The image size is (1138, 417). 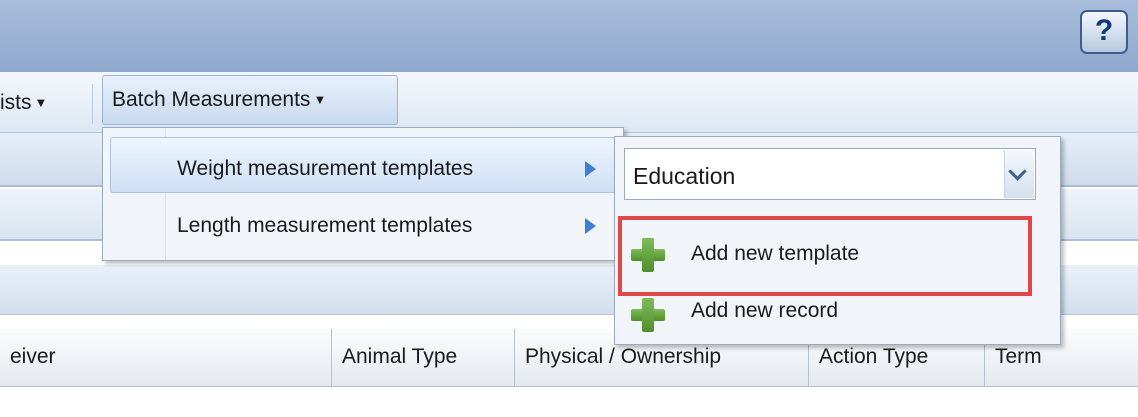 I want to click on template-group-value: Education, so click(x=684, y=176).